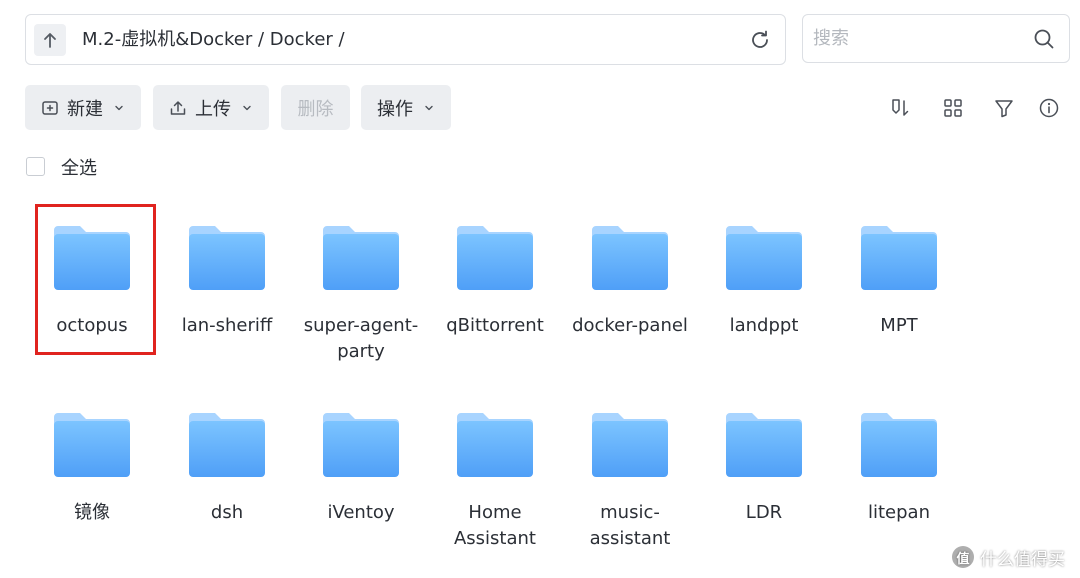  What do you see at coordinates (405, 39) in the screenshot?
I see `address-bar: M.2-虚拟机&Docker / Docker /` at bounding box center [405, 39].